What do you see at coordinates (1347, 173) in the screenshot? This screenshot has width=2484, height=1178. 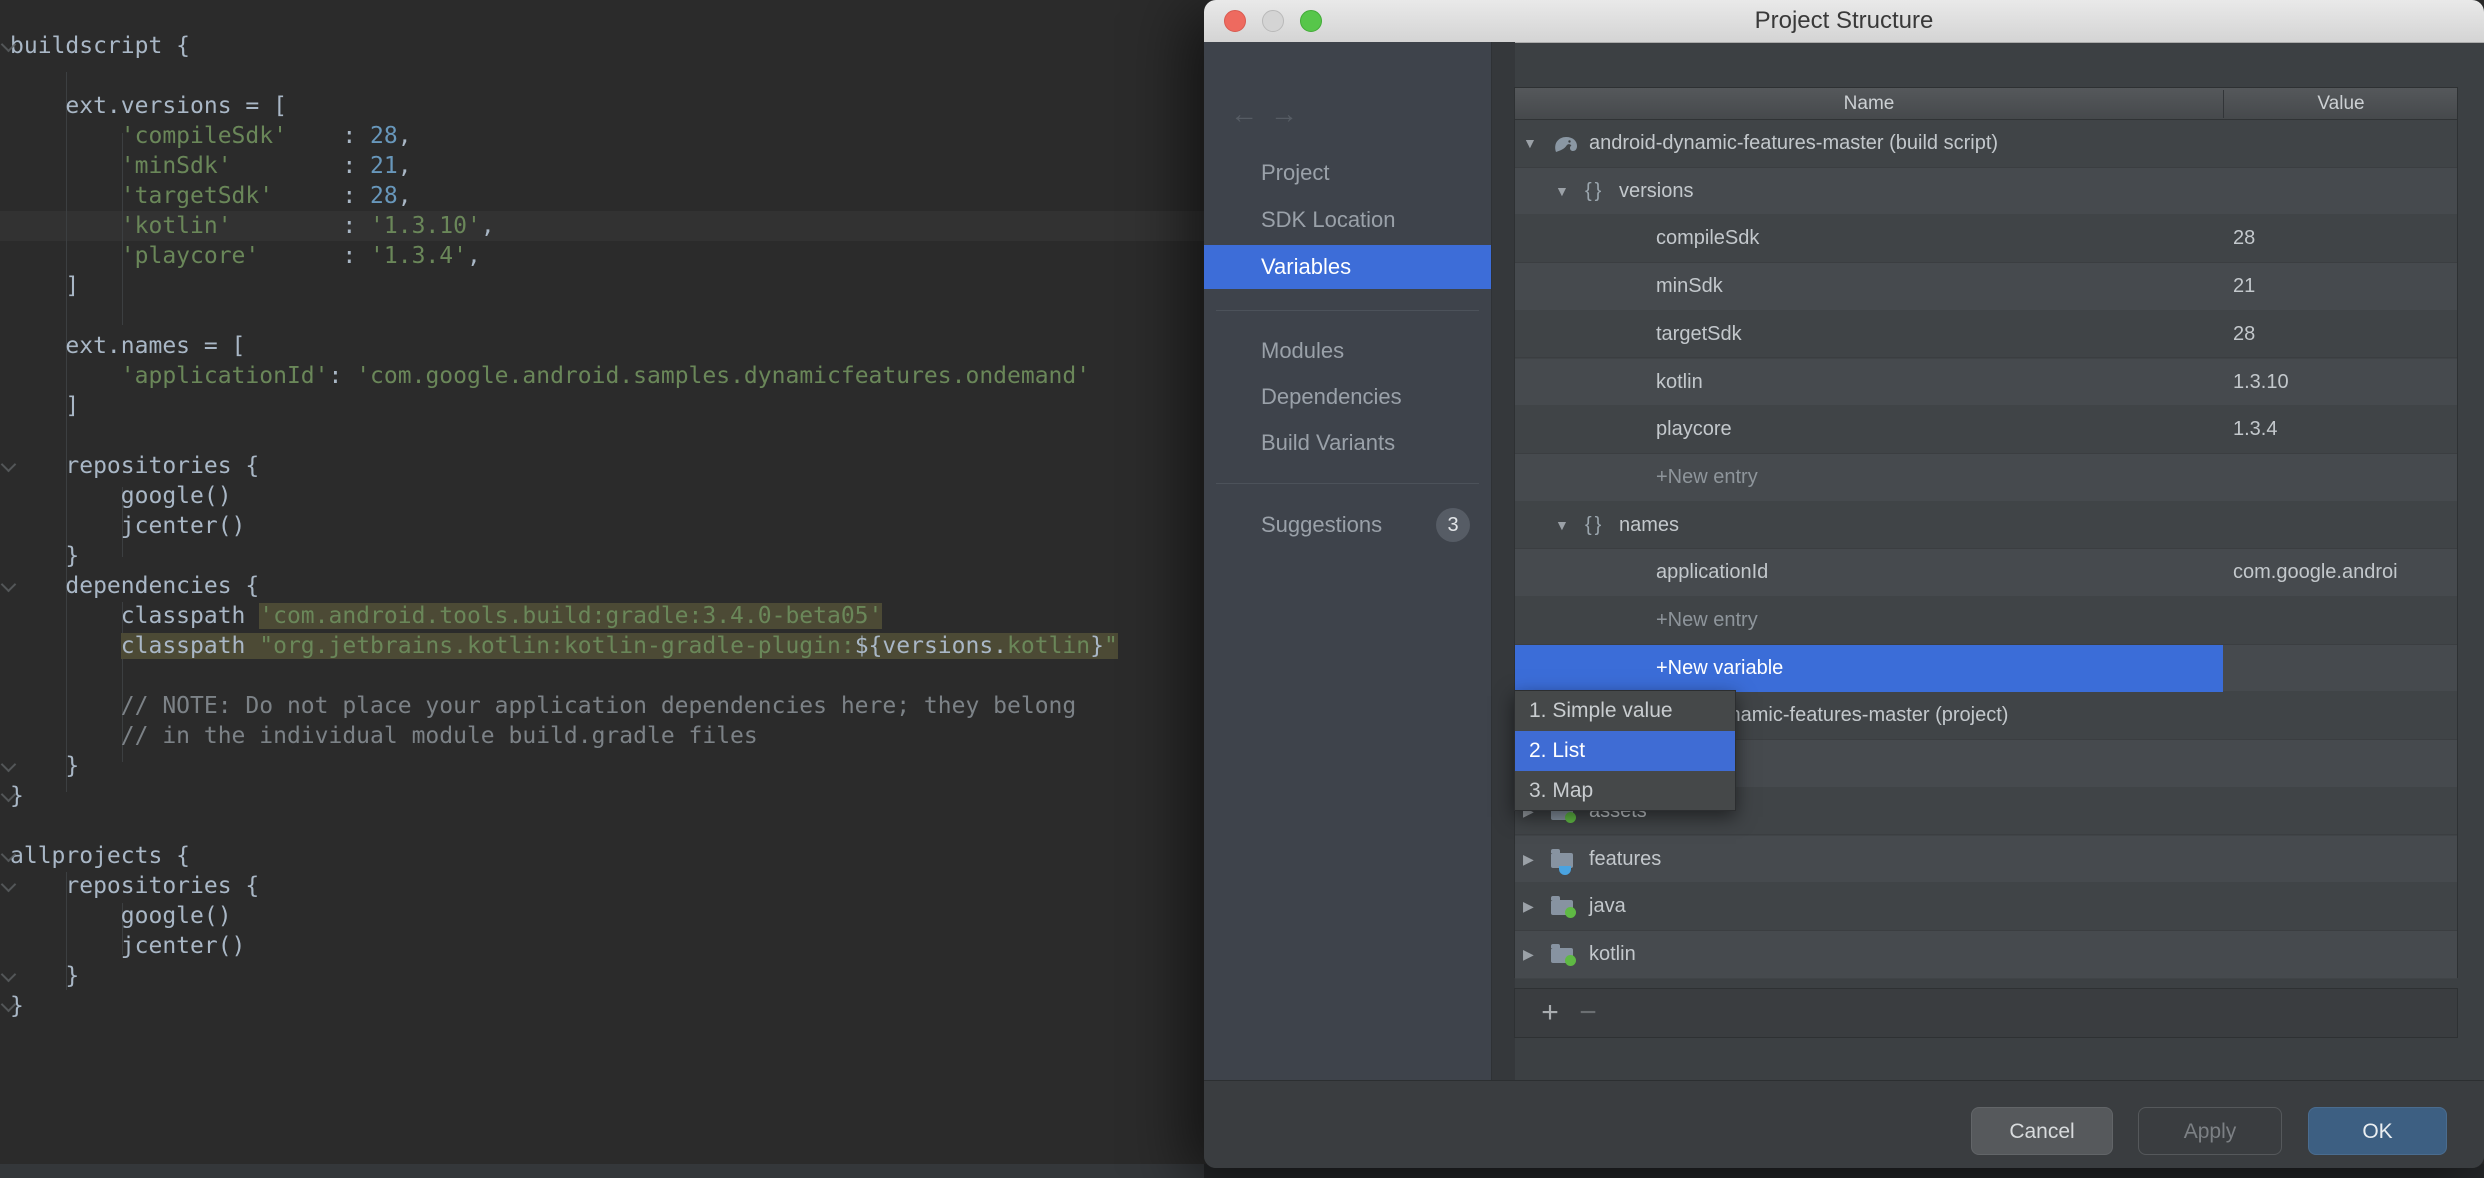 I see `sidebar-item-project: Project` at bounding box center [1347, 173].